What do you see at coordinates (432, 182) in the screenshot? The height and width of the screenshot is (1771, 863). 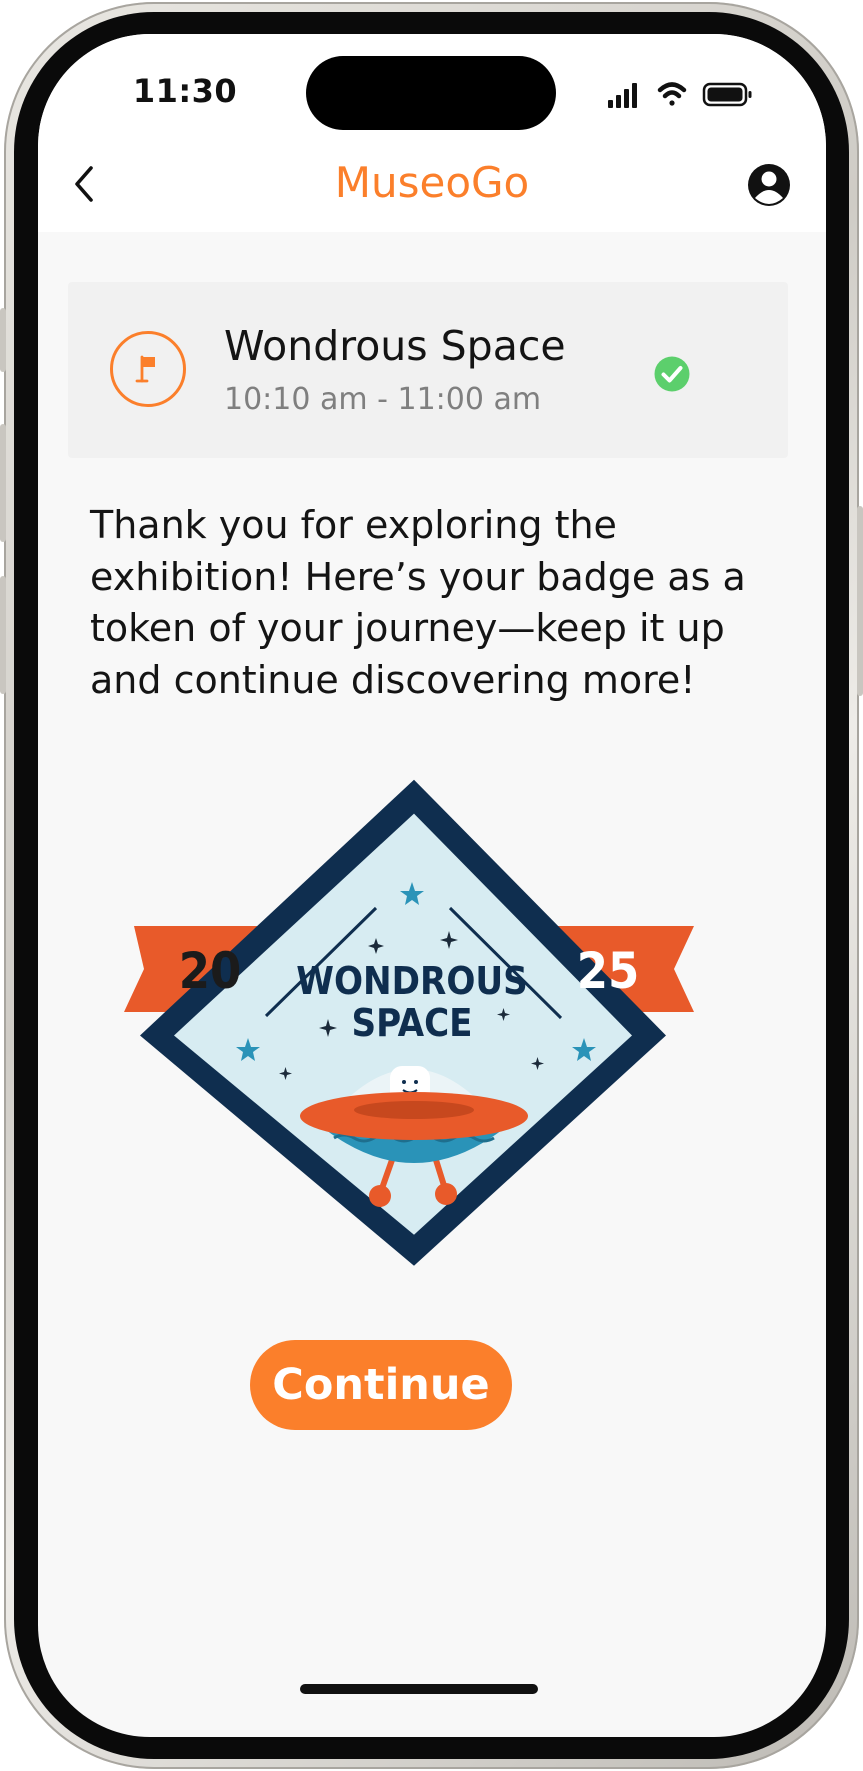 I see `app-title: MuseoGo` at bounding box center [432, 182].